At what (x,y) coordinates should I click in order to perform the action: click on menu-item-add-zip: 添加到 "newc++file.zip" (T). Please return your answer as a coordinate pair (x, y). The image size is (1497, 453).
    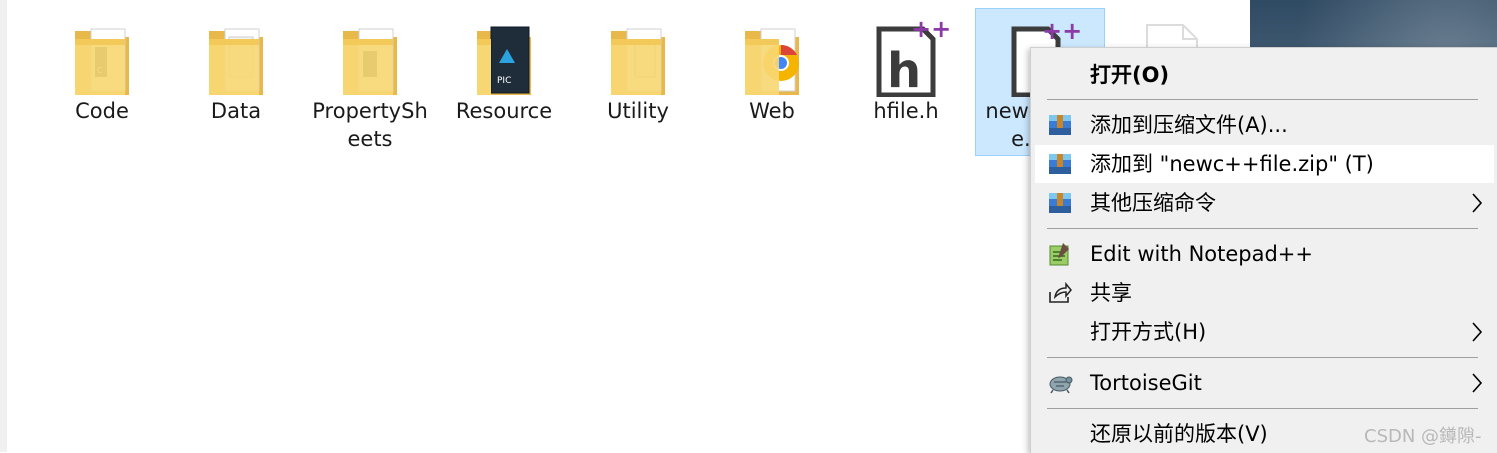
    Looking at the image, I should click on (1264, 164).